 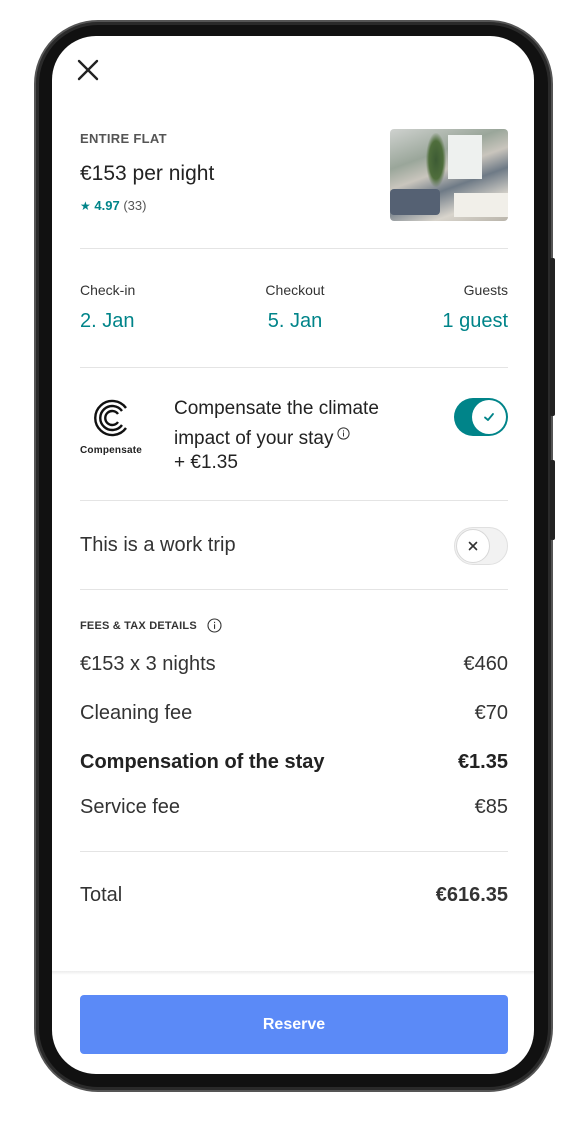 I want to click on listing-price: €153 per night, so click(x=147, y=173).